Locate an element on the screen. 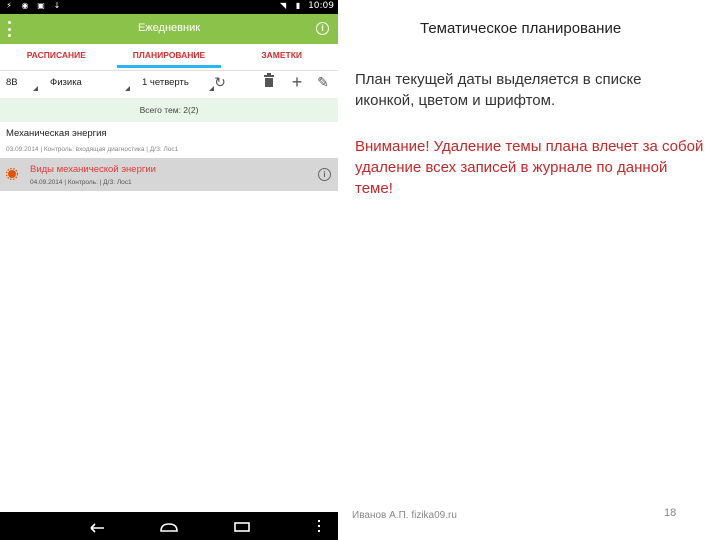  info-icon: i is located at coordinates (322, 28).